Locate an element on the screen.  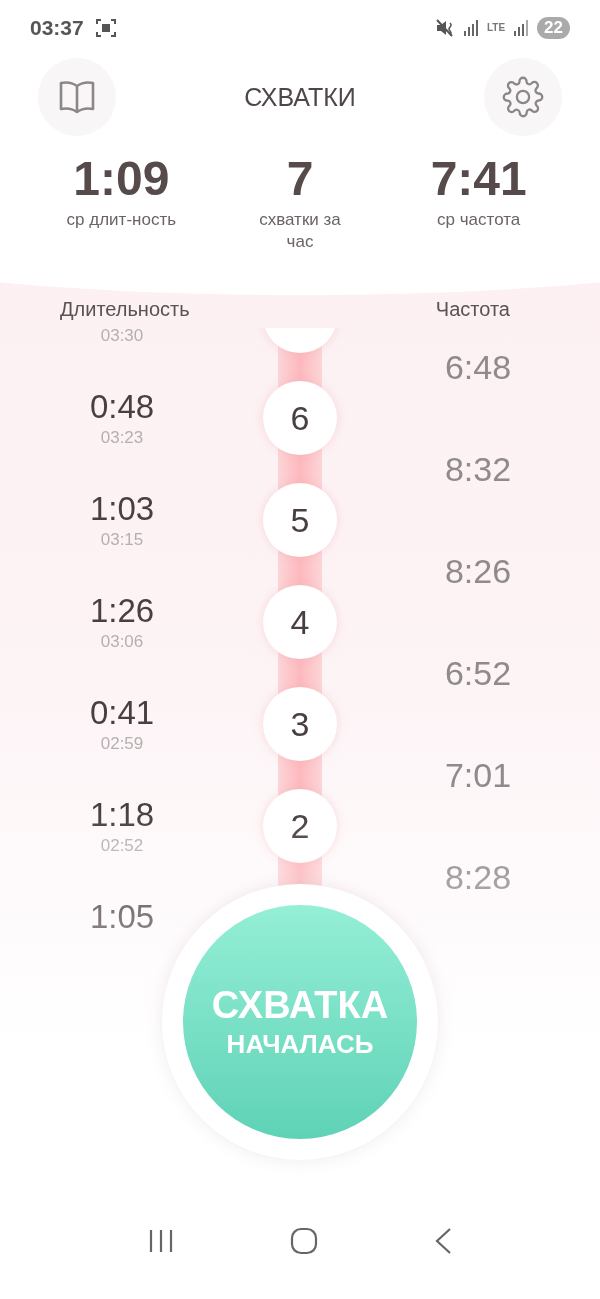
contraction-duration: 1:18 is located at coordinates (122, 815).